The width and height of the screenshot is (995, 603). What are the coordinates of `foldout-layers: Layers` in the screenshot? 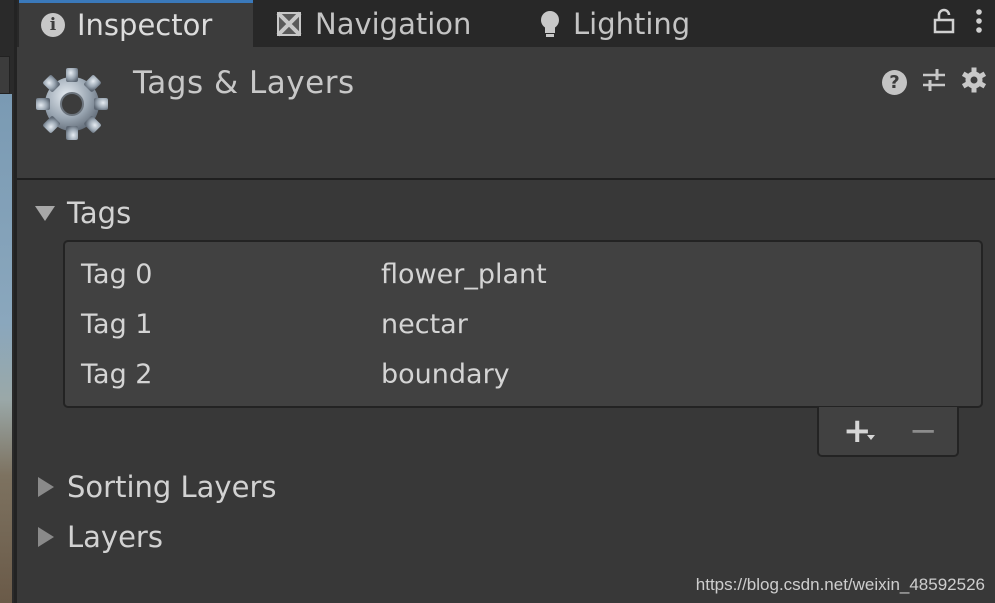 It's located at (99, 537).